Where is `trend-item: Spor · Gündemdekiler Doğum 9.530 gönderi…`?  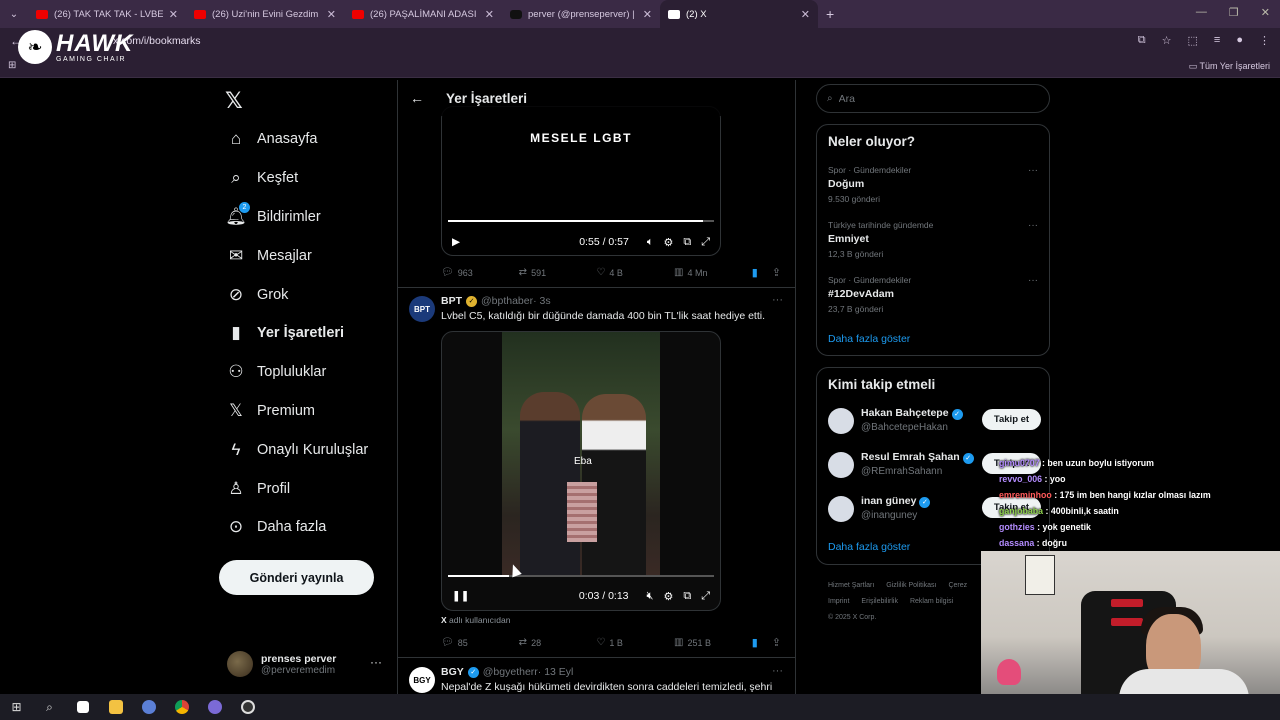
trend-item: Spor · Gündemdekiler Doğum 9.530 gönderi… is located at coordinates (934, 184).